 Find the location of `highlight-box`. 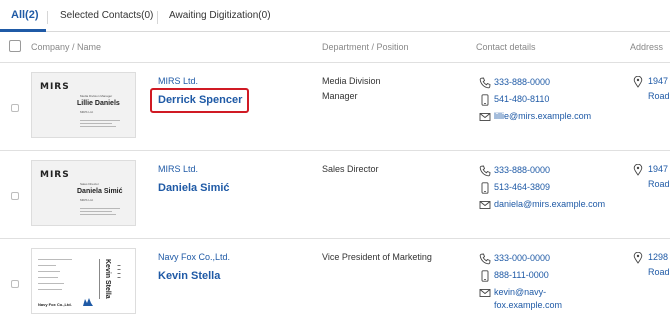

highlight-box is located at coordinates (199, 100).